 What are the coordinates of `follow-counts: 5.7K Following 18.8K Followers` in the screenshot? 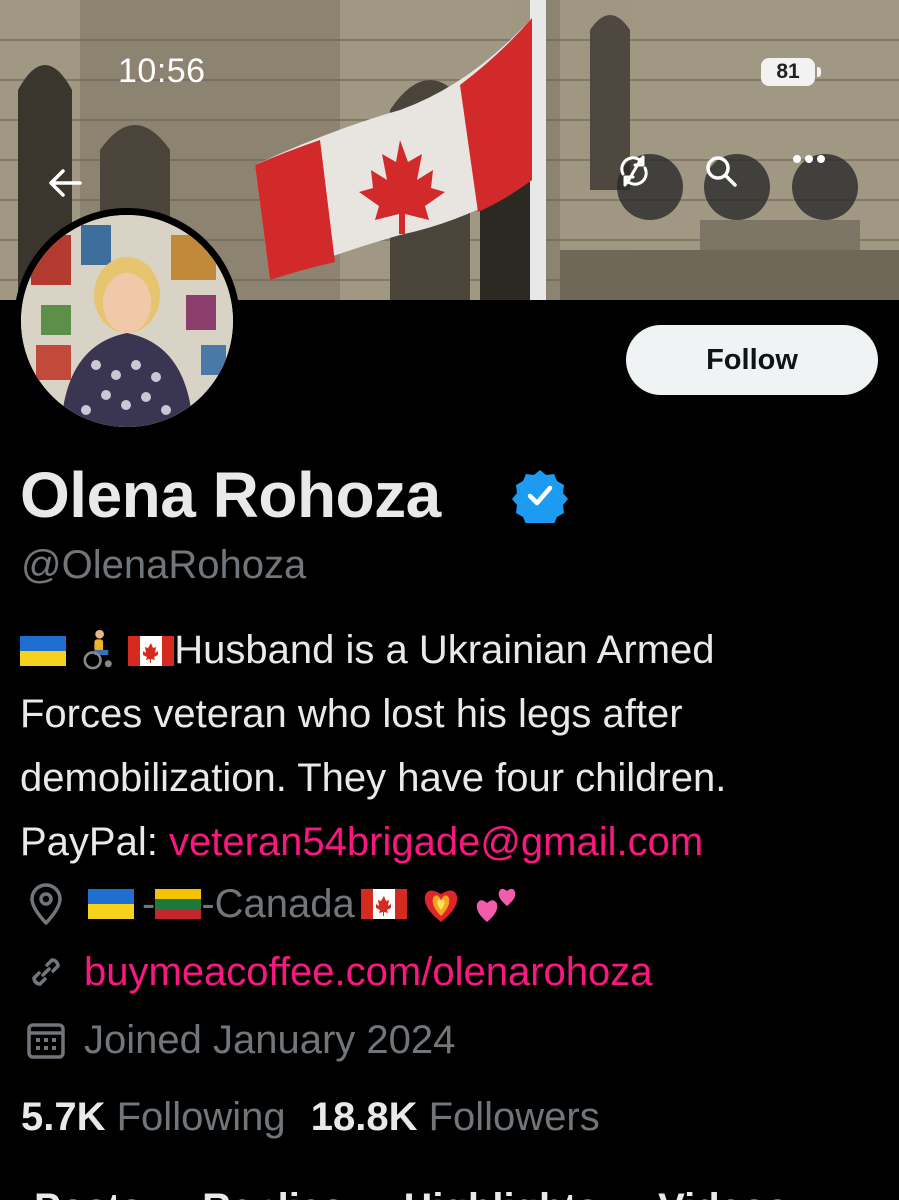 It's located at (310, 1117).